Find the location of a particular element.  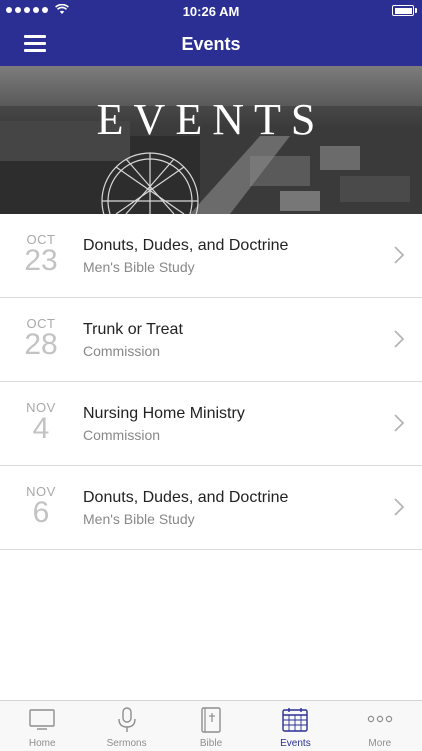

more-icon is located at coordinates (380, 719).